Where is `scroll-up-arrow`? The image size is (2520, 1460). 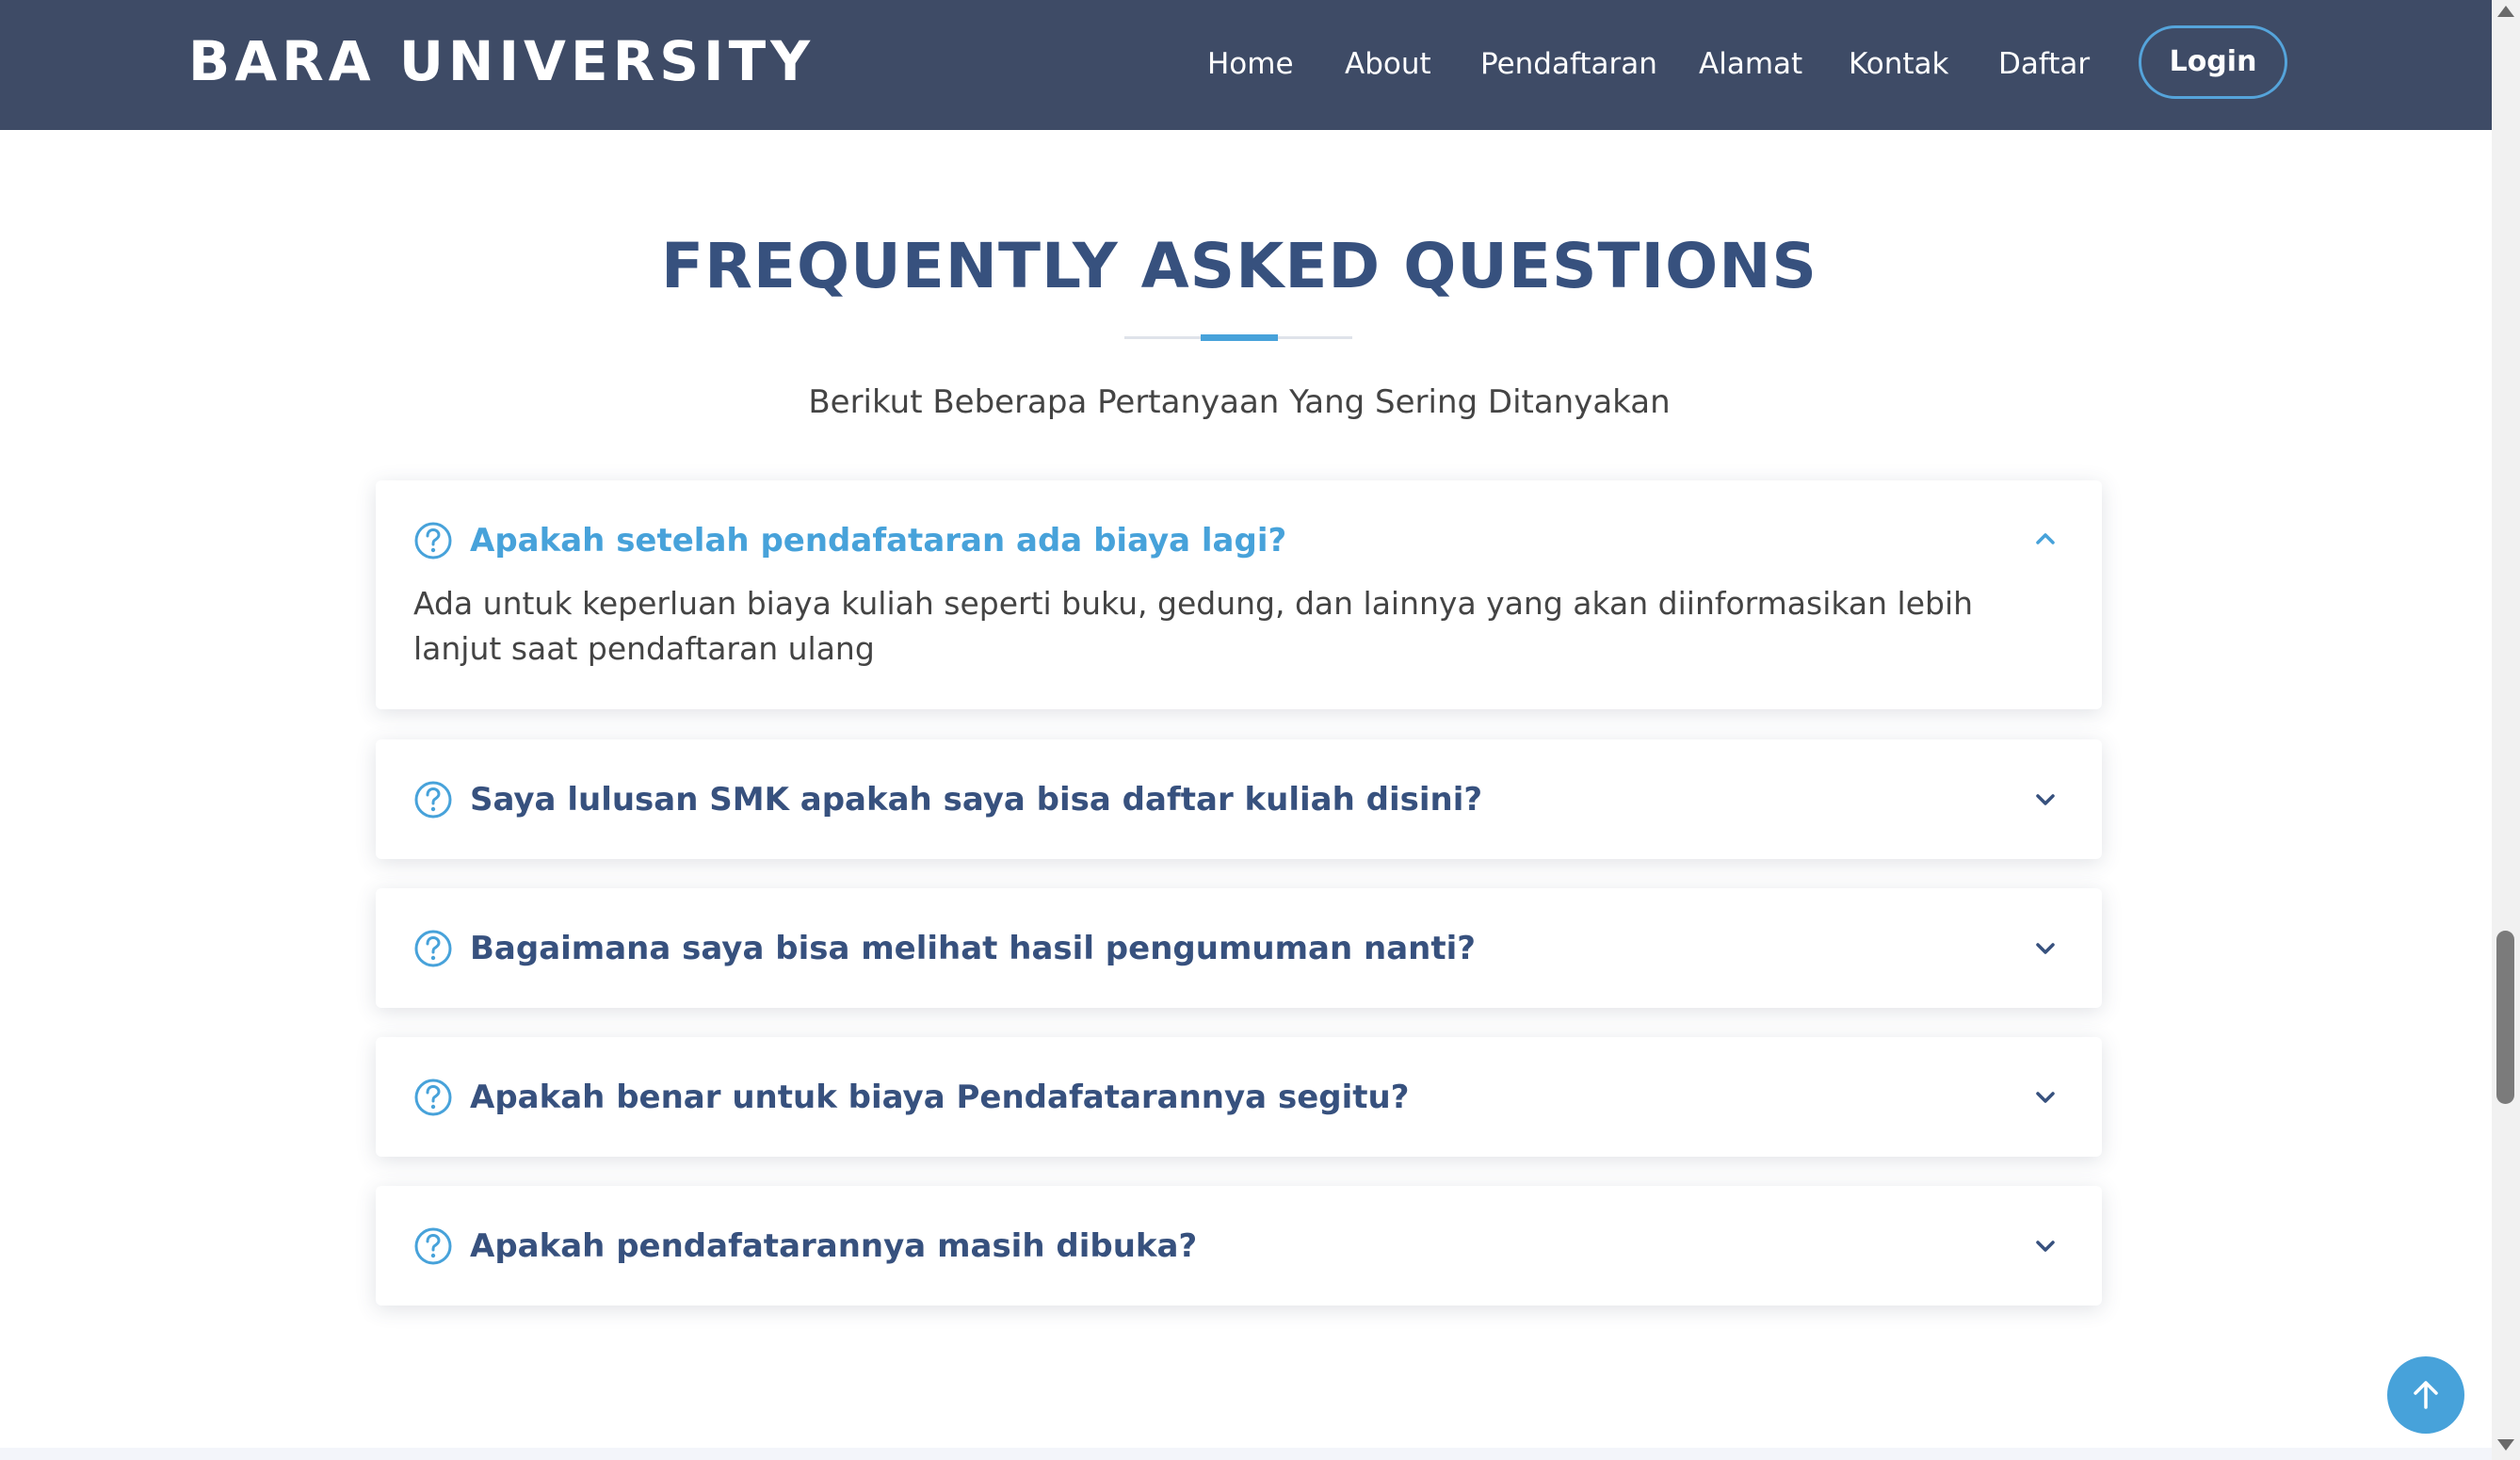 scroll-up-arrow is located at coordinates (2505, 11).